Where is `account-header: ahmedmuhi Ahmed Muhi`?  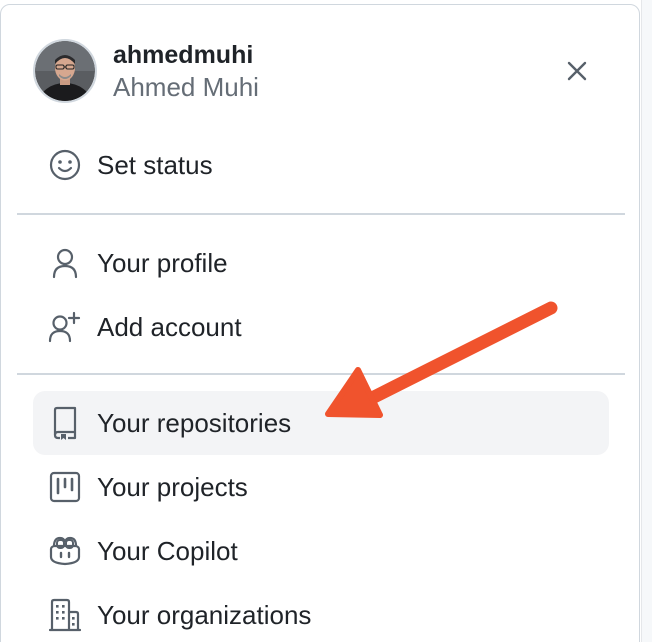 account-header: ahmedmuhi Ahmed Muhi is located at coordinates (146, 71).